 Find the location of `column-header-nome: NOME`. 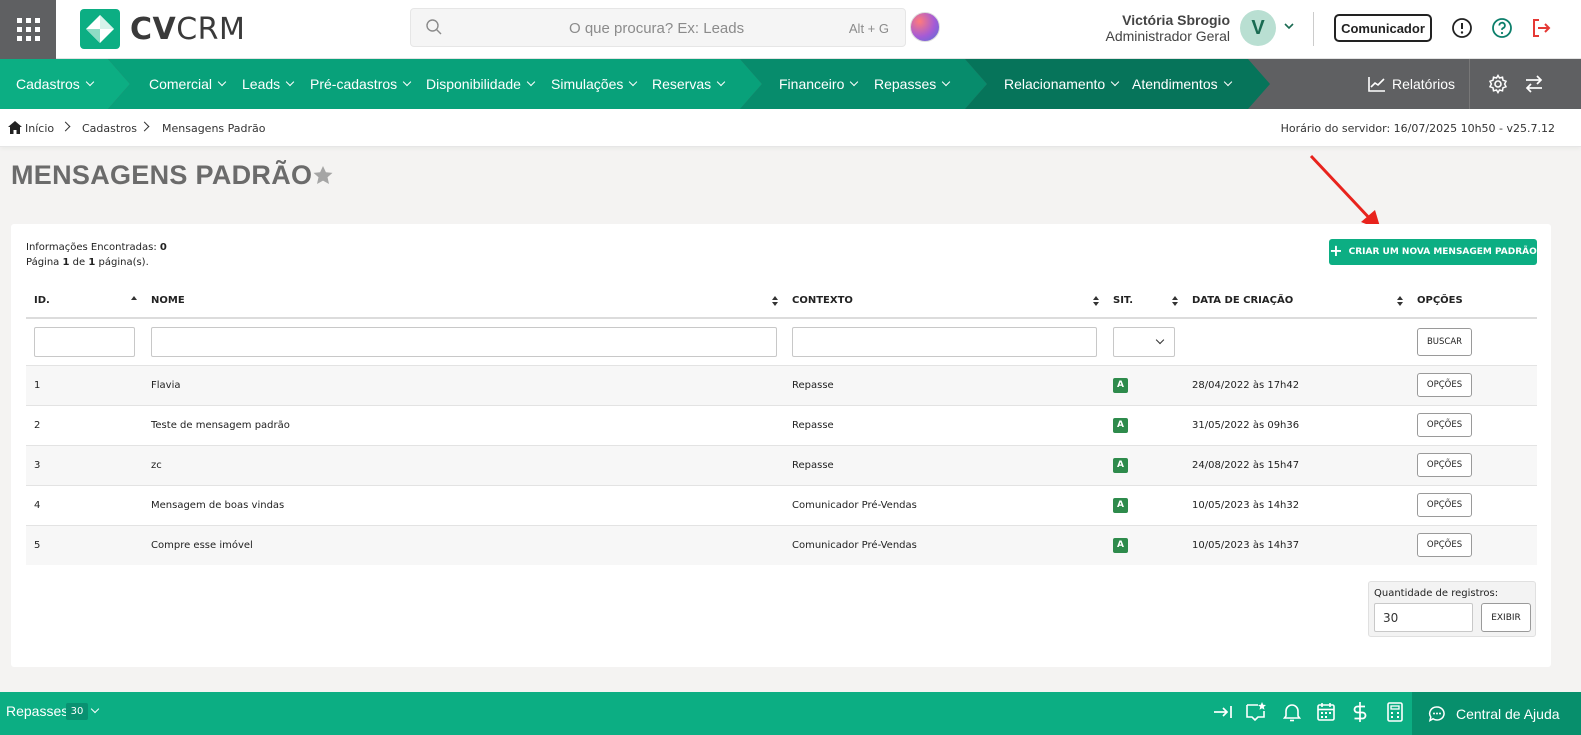

column-header-nome: NOME is located at coordinates (463, 301).